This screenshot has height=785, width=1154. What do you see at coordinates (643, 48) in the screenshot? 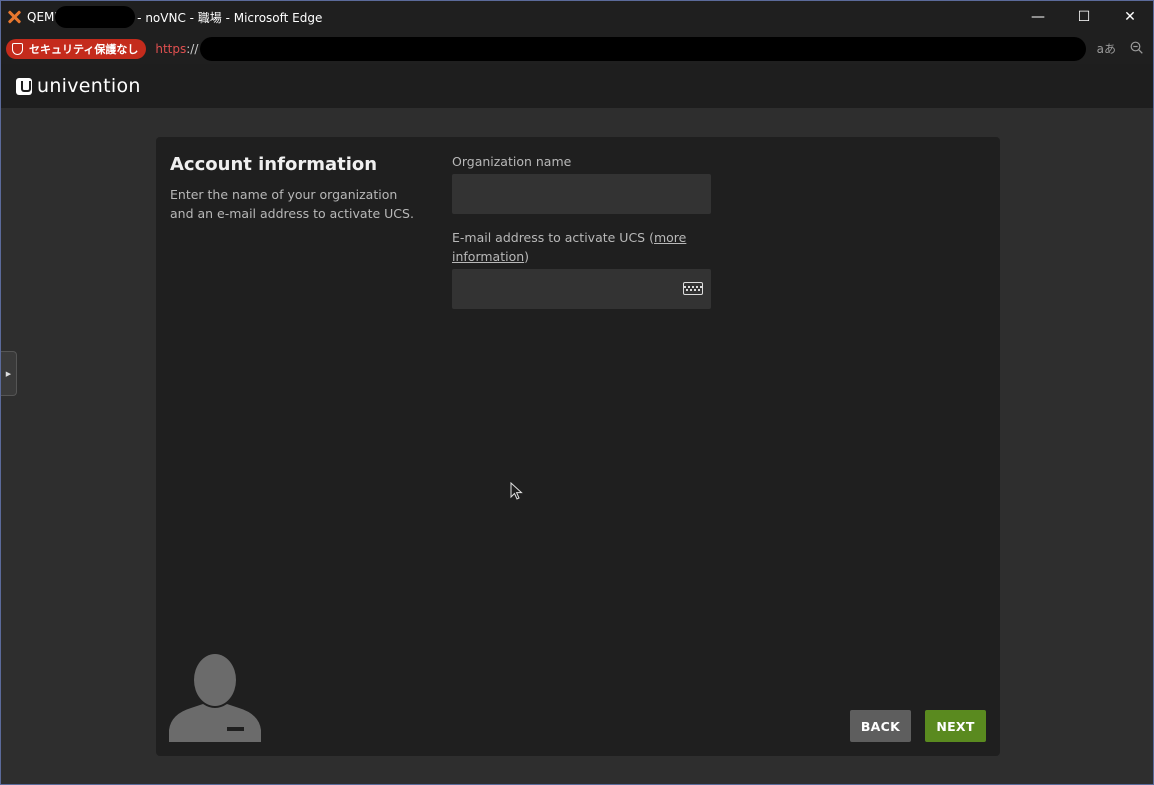
I see `redacted-url` at bounding box center [643, 48].